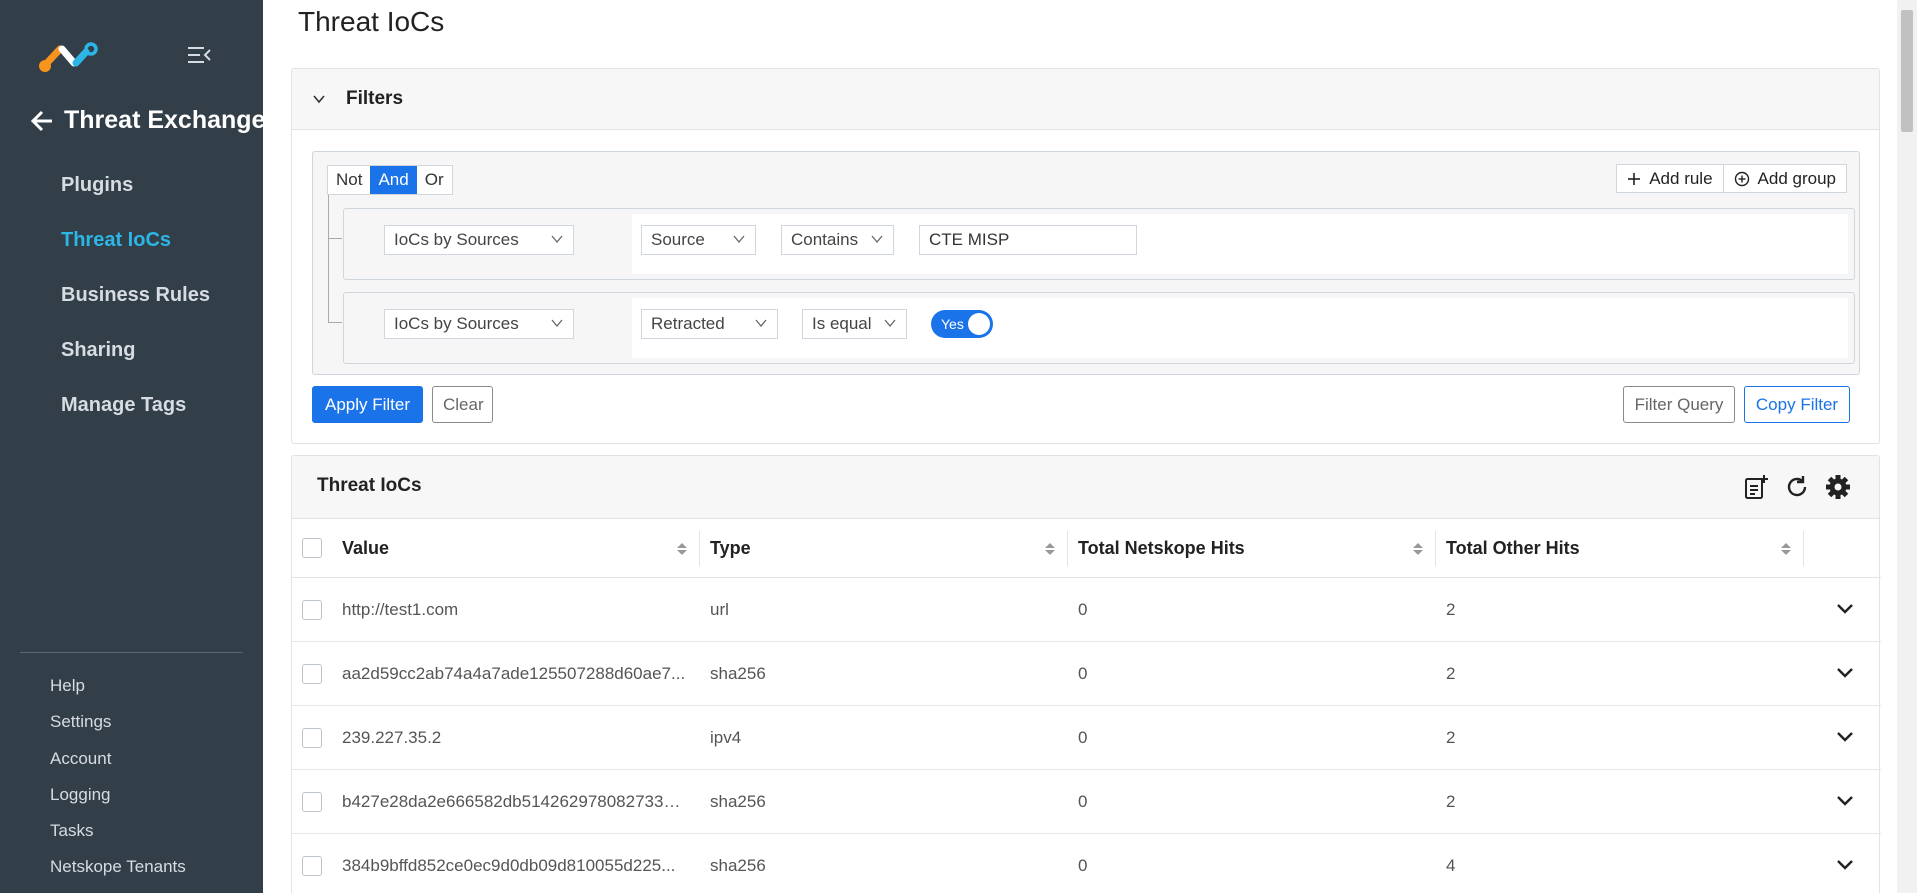 The image size is (1917, 893). I want to click on page-scrollbar-thumb, so click(1907, 71).